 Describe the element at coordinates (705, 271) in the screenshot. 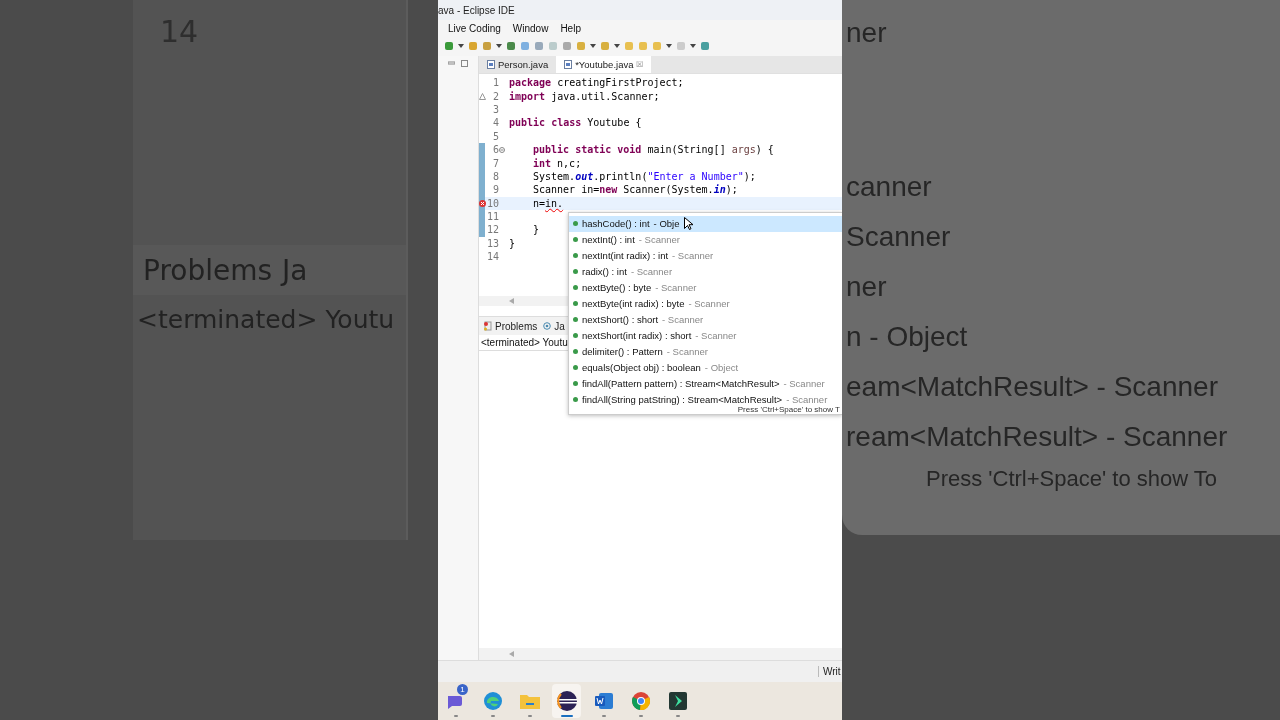

I see `completion-item: radix() : int - Scanner` at that location.